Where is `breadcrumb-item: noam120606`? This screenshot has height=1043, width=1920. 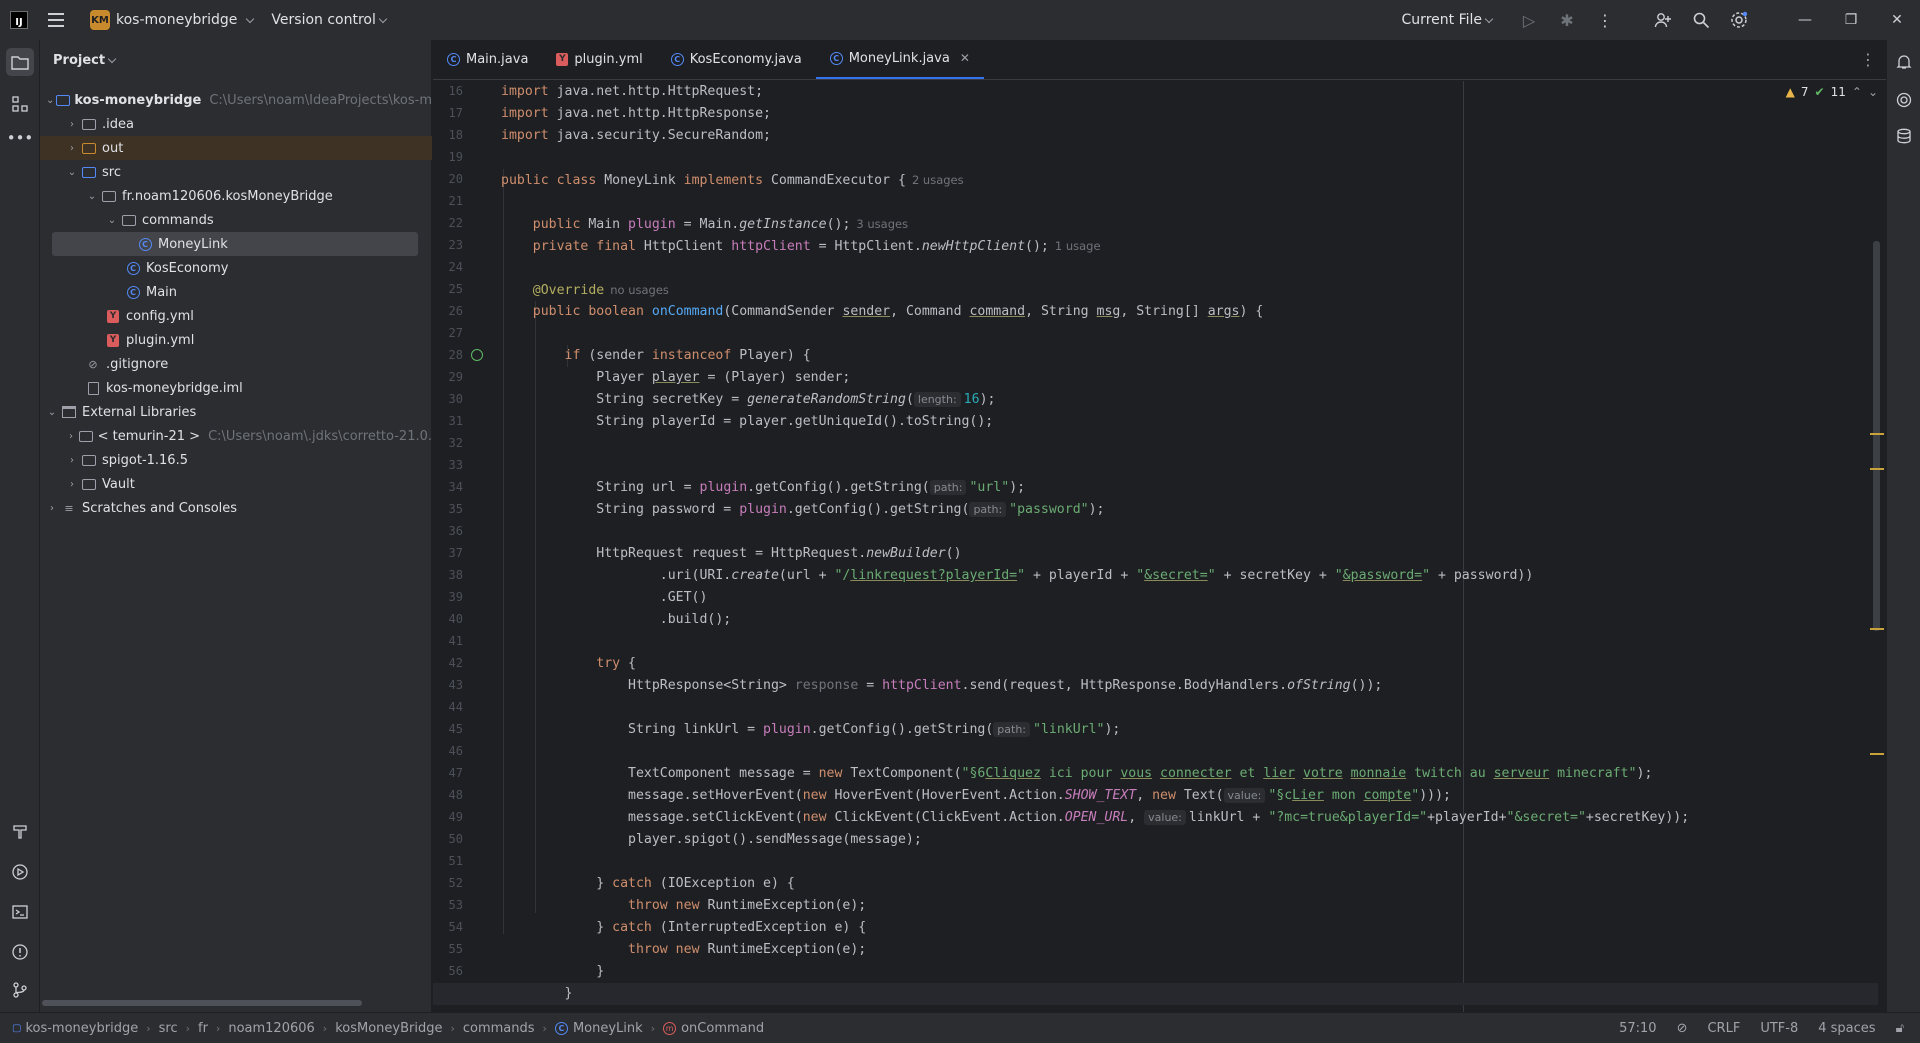 breadcrumb-item: noam120606 is located at coordinates (271, 1028).